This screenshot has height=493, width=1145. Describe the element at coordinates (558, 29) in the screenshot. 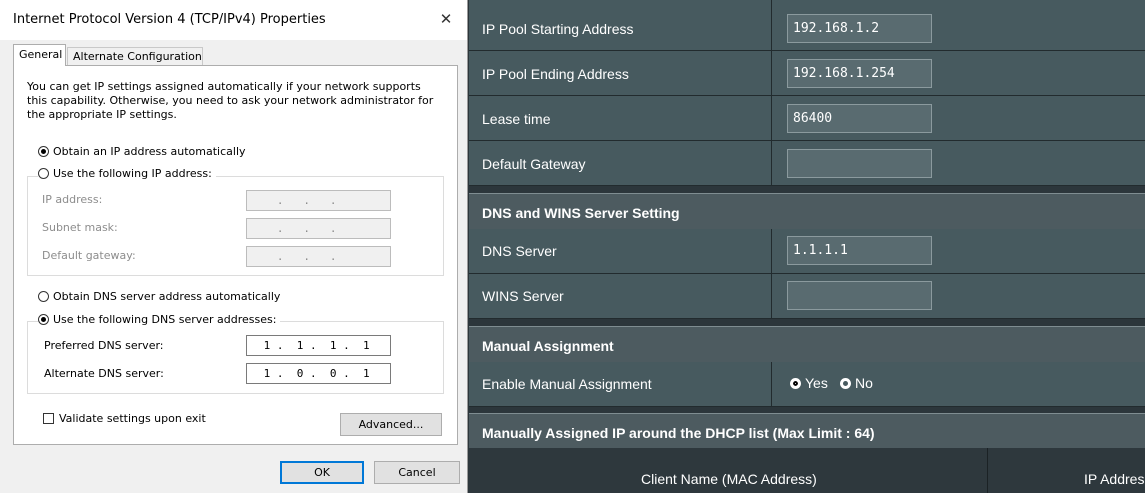

I see `row-label: IP Pool Starting Address` at that location.